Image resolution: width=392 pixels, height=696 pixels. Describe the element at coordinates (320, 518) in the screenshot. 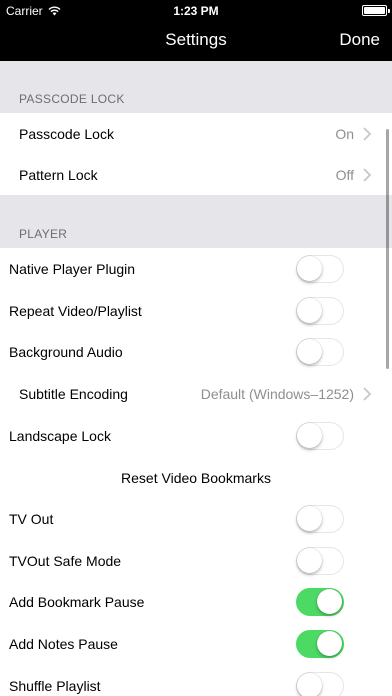

I see `tv-out-toggle` at that location.